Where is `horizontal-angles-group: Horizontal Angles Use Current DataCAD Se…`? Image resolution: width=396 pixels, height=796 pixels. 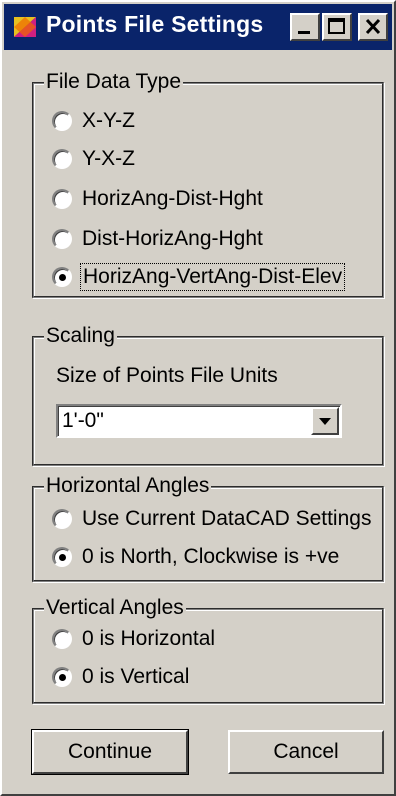
horizontal-angles-group: Horizontal Angles Use Current DataCAD Se… is located at coordinates (208, 527).